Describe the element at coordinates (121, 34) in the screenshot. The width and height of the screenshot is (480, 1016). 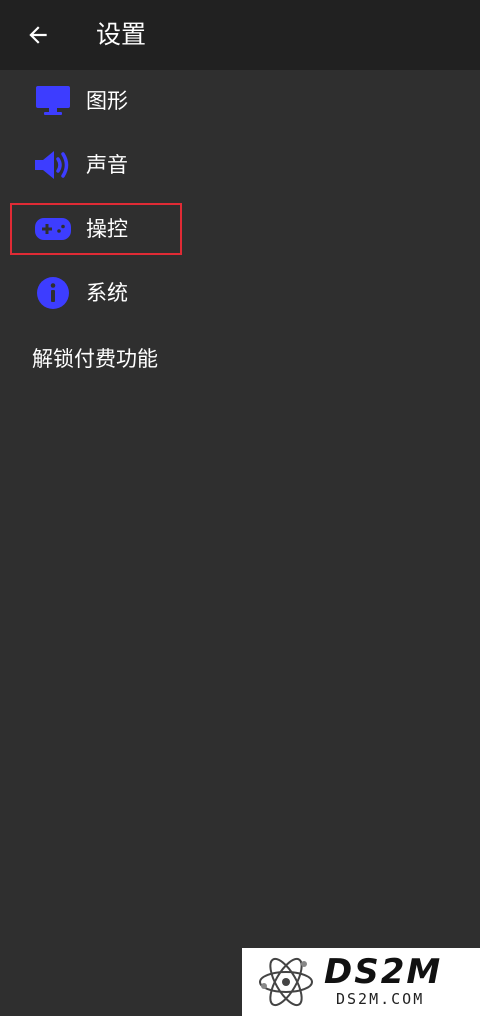
I see `page-title: 设置` at that location.